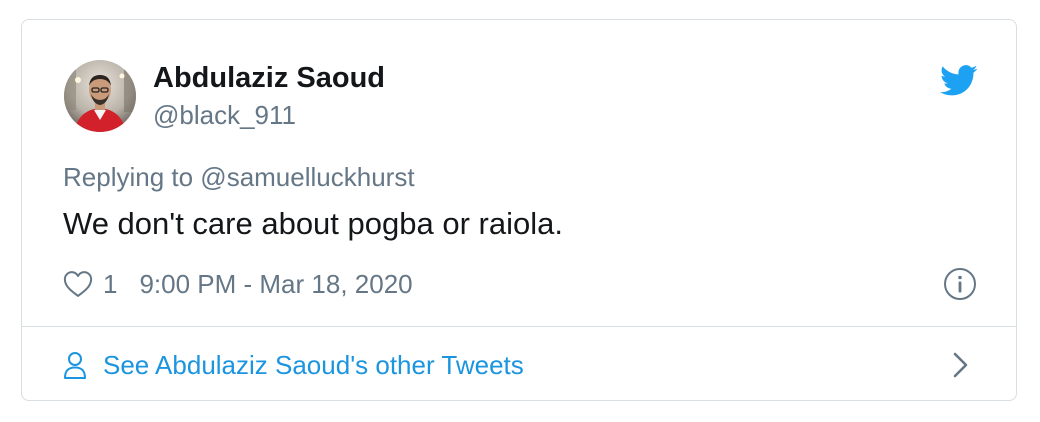 Image resolution: width=1040 pixels, height=422 pixels. What do you see at coordinates (110, 283) in the screenshot?
I see `like-count: 1` at bounding box center [110, 283].